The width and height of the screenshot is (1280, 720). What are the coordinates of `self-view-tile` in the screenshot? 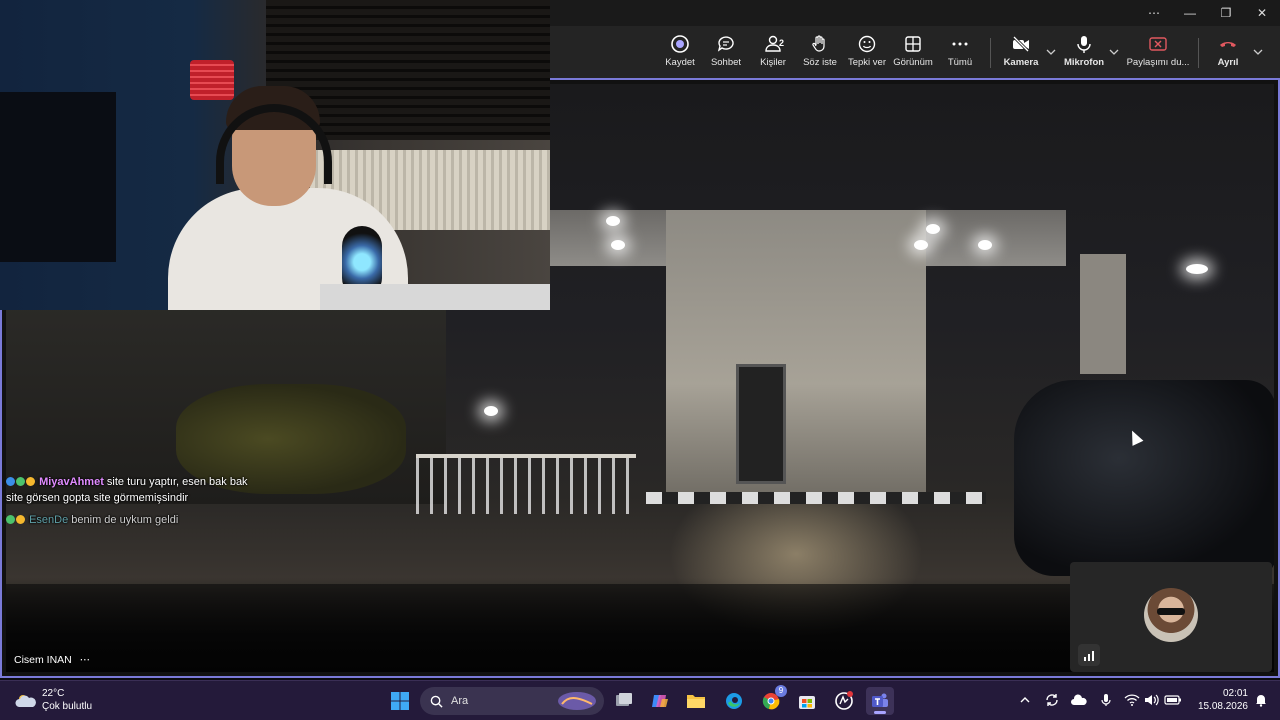 It's located at (1171, 617).